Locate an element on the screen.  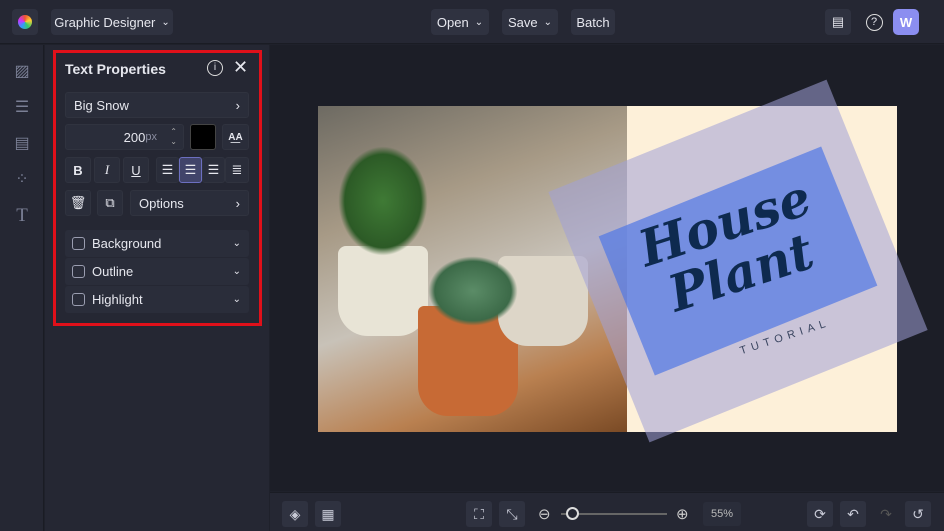
reset-button: ⟳ is located at coordinates (820, 514).